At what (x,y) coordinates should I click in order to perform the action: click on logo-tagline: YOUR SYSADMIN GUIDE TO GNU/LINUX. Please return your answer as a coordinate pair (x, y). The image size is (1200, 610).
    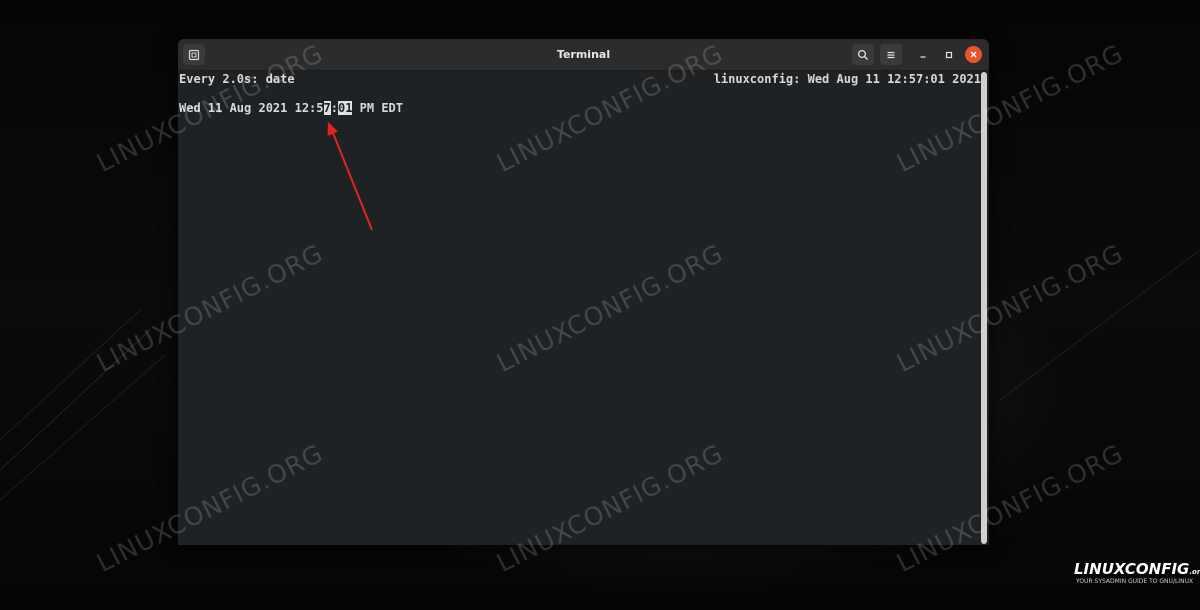
    Looking at the image, I should click on (1135, 581).